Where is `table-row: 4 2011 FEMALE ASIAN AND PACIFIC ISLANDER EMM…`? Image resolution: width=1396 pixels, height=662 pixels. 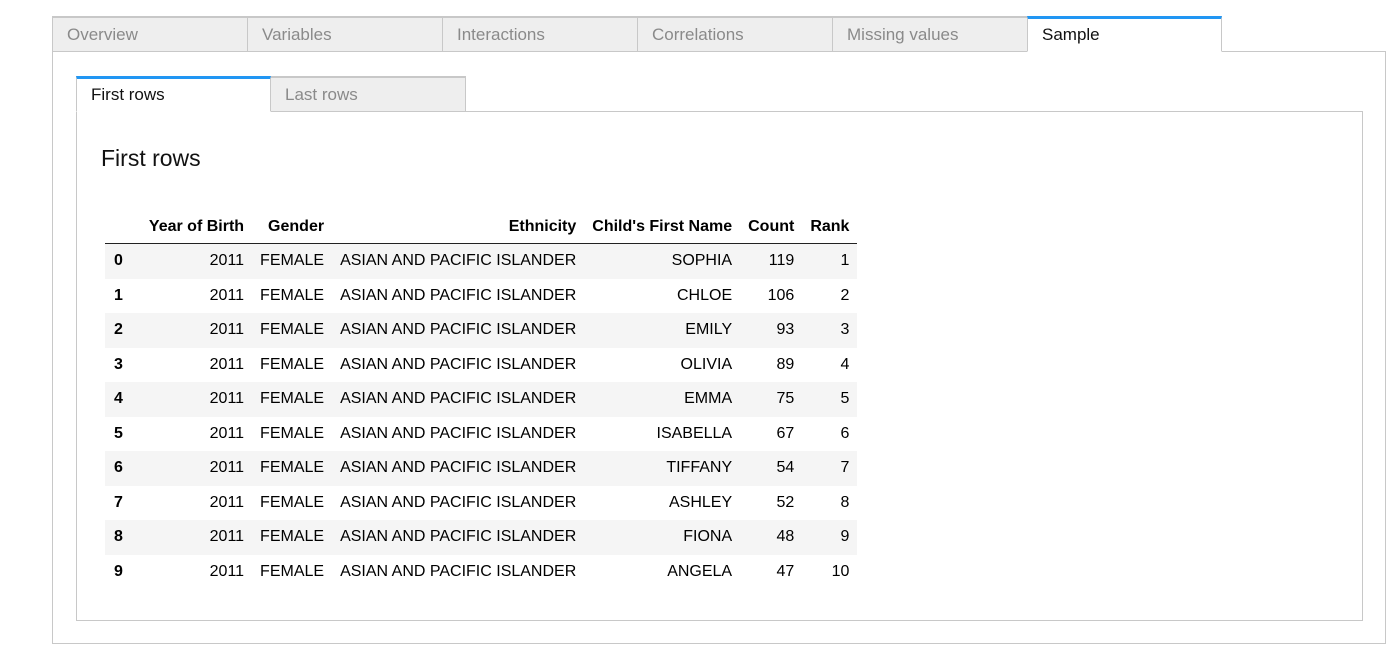
table-row: 4 2011 FEMALE ASIAN AND PACIFIC ISLANDER EMM… is located at coordinates (481, 399).